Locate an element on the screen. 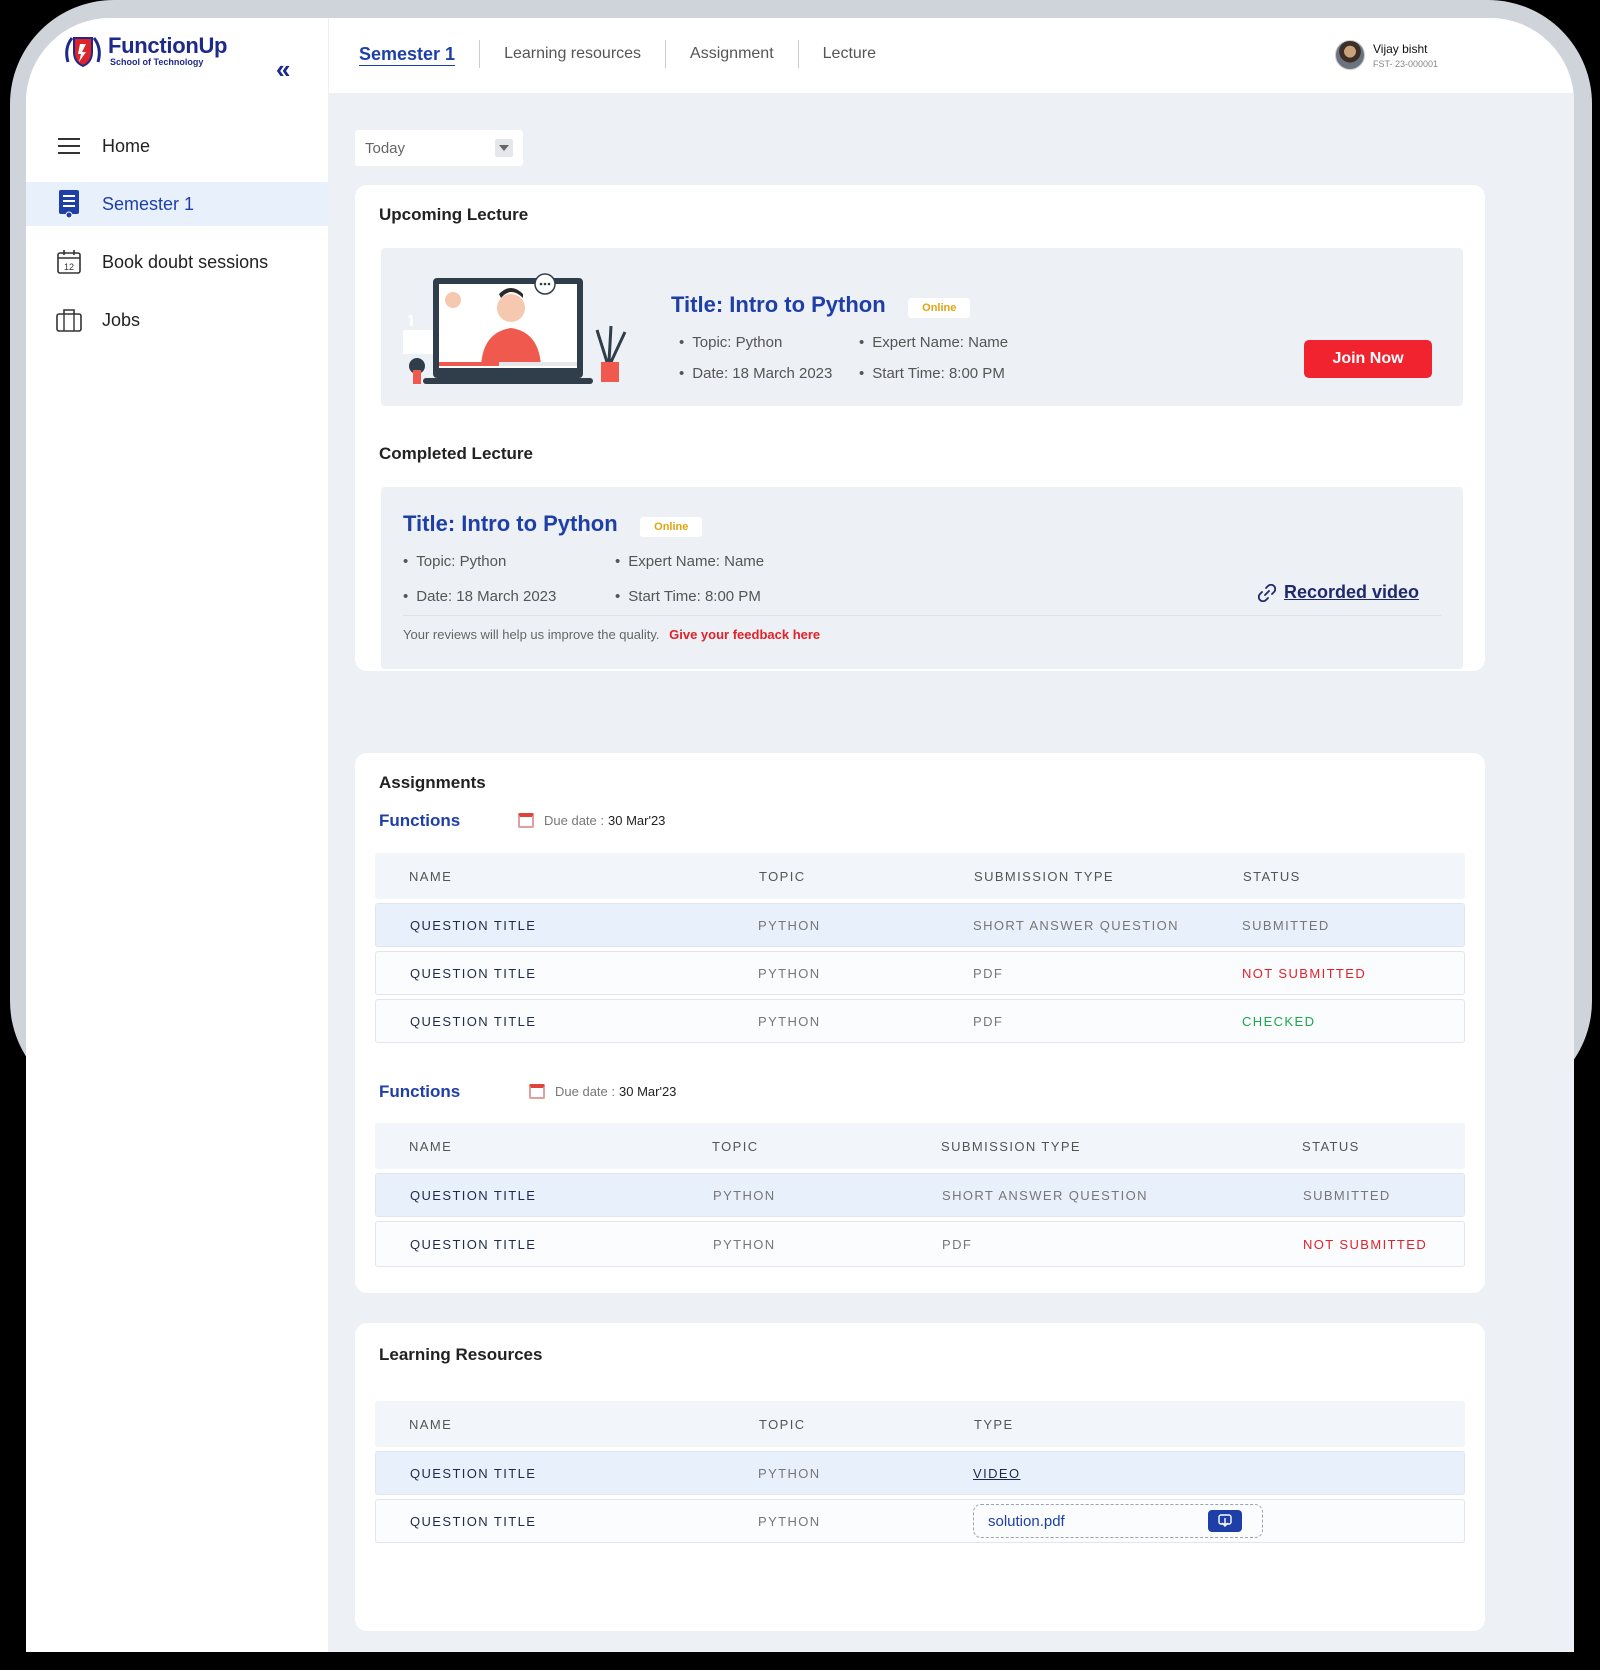 Image resolution: width=1600 pixels, height=1670 pixels. video-link: VIDEO is located at coordinates (996, 1473).